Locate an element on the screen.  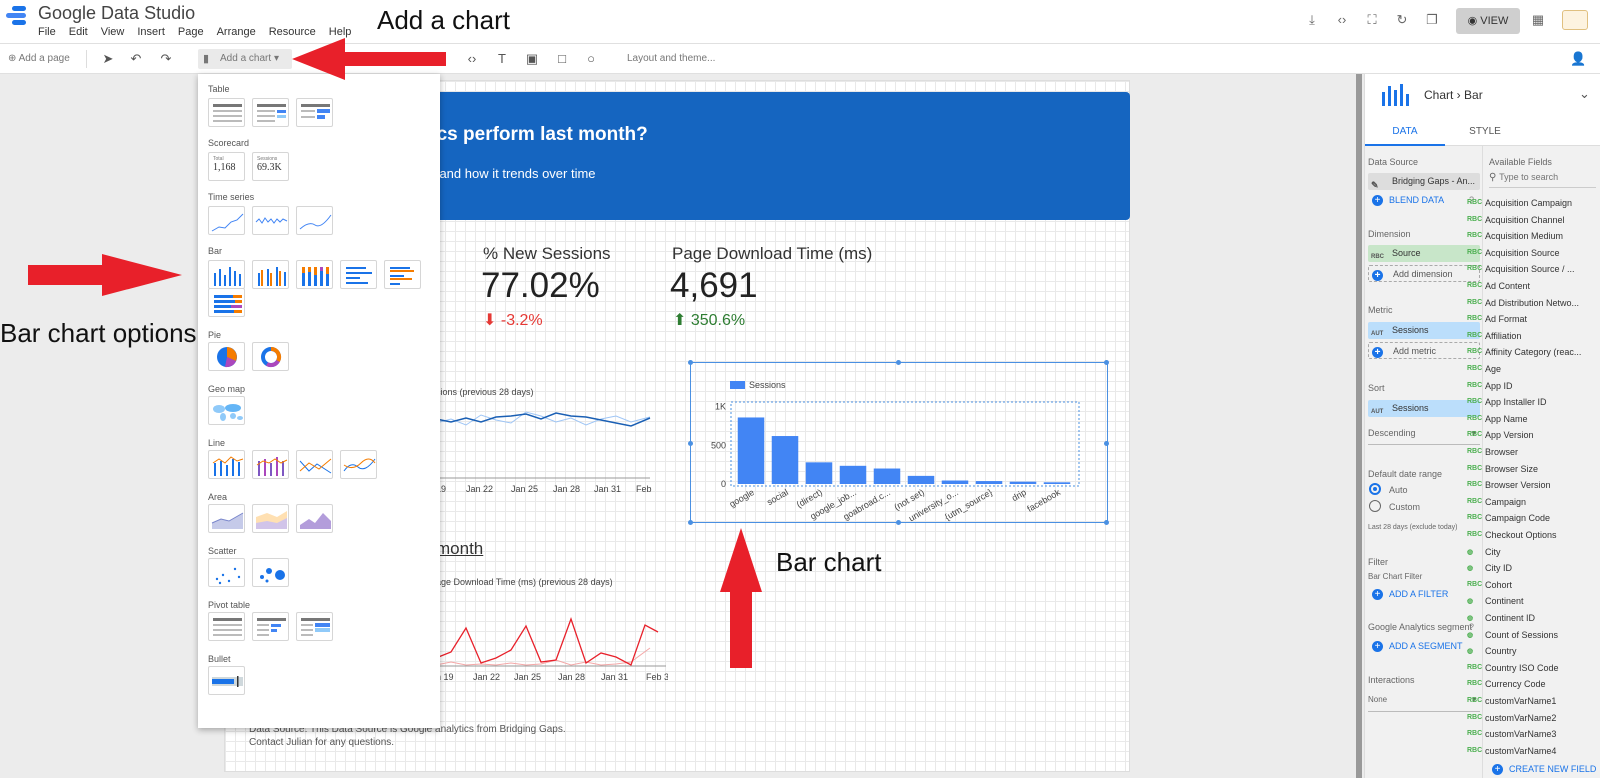
add-dimension-button: + Add dimension is located at coordinates (1424, 273).